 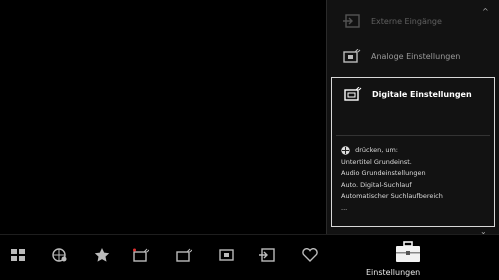 What do you see at coordinates (102, 255) in the screenshot?
I see `star-icon` at bounding box center [102, 255].